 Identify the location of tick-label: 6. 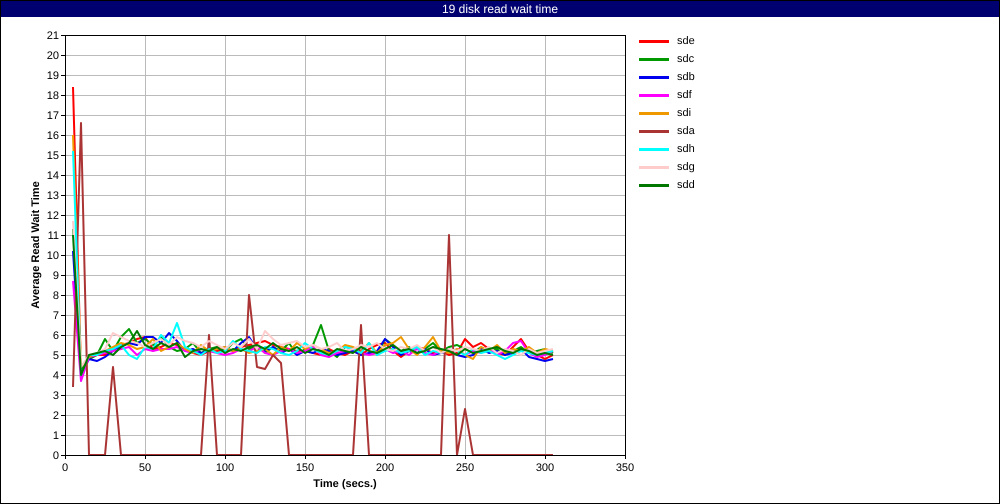
(55, 336).